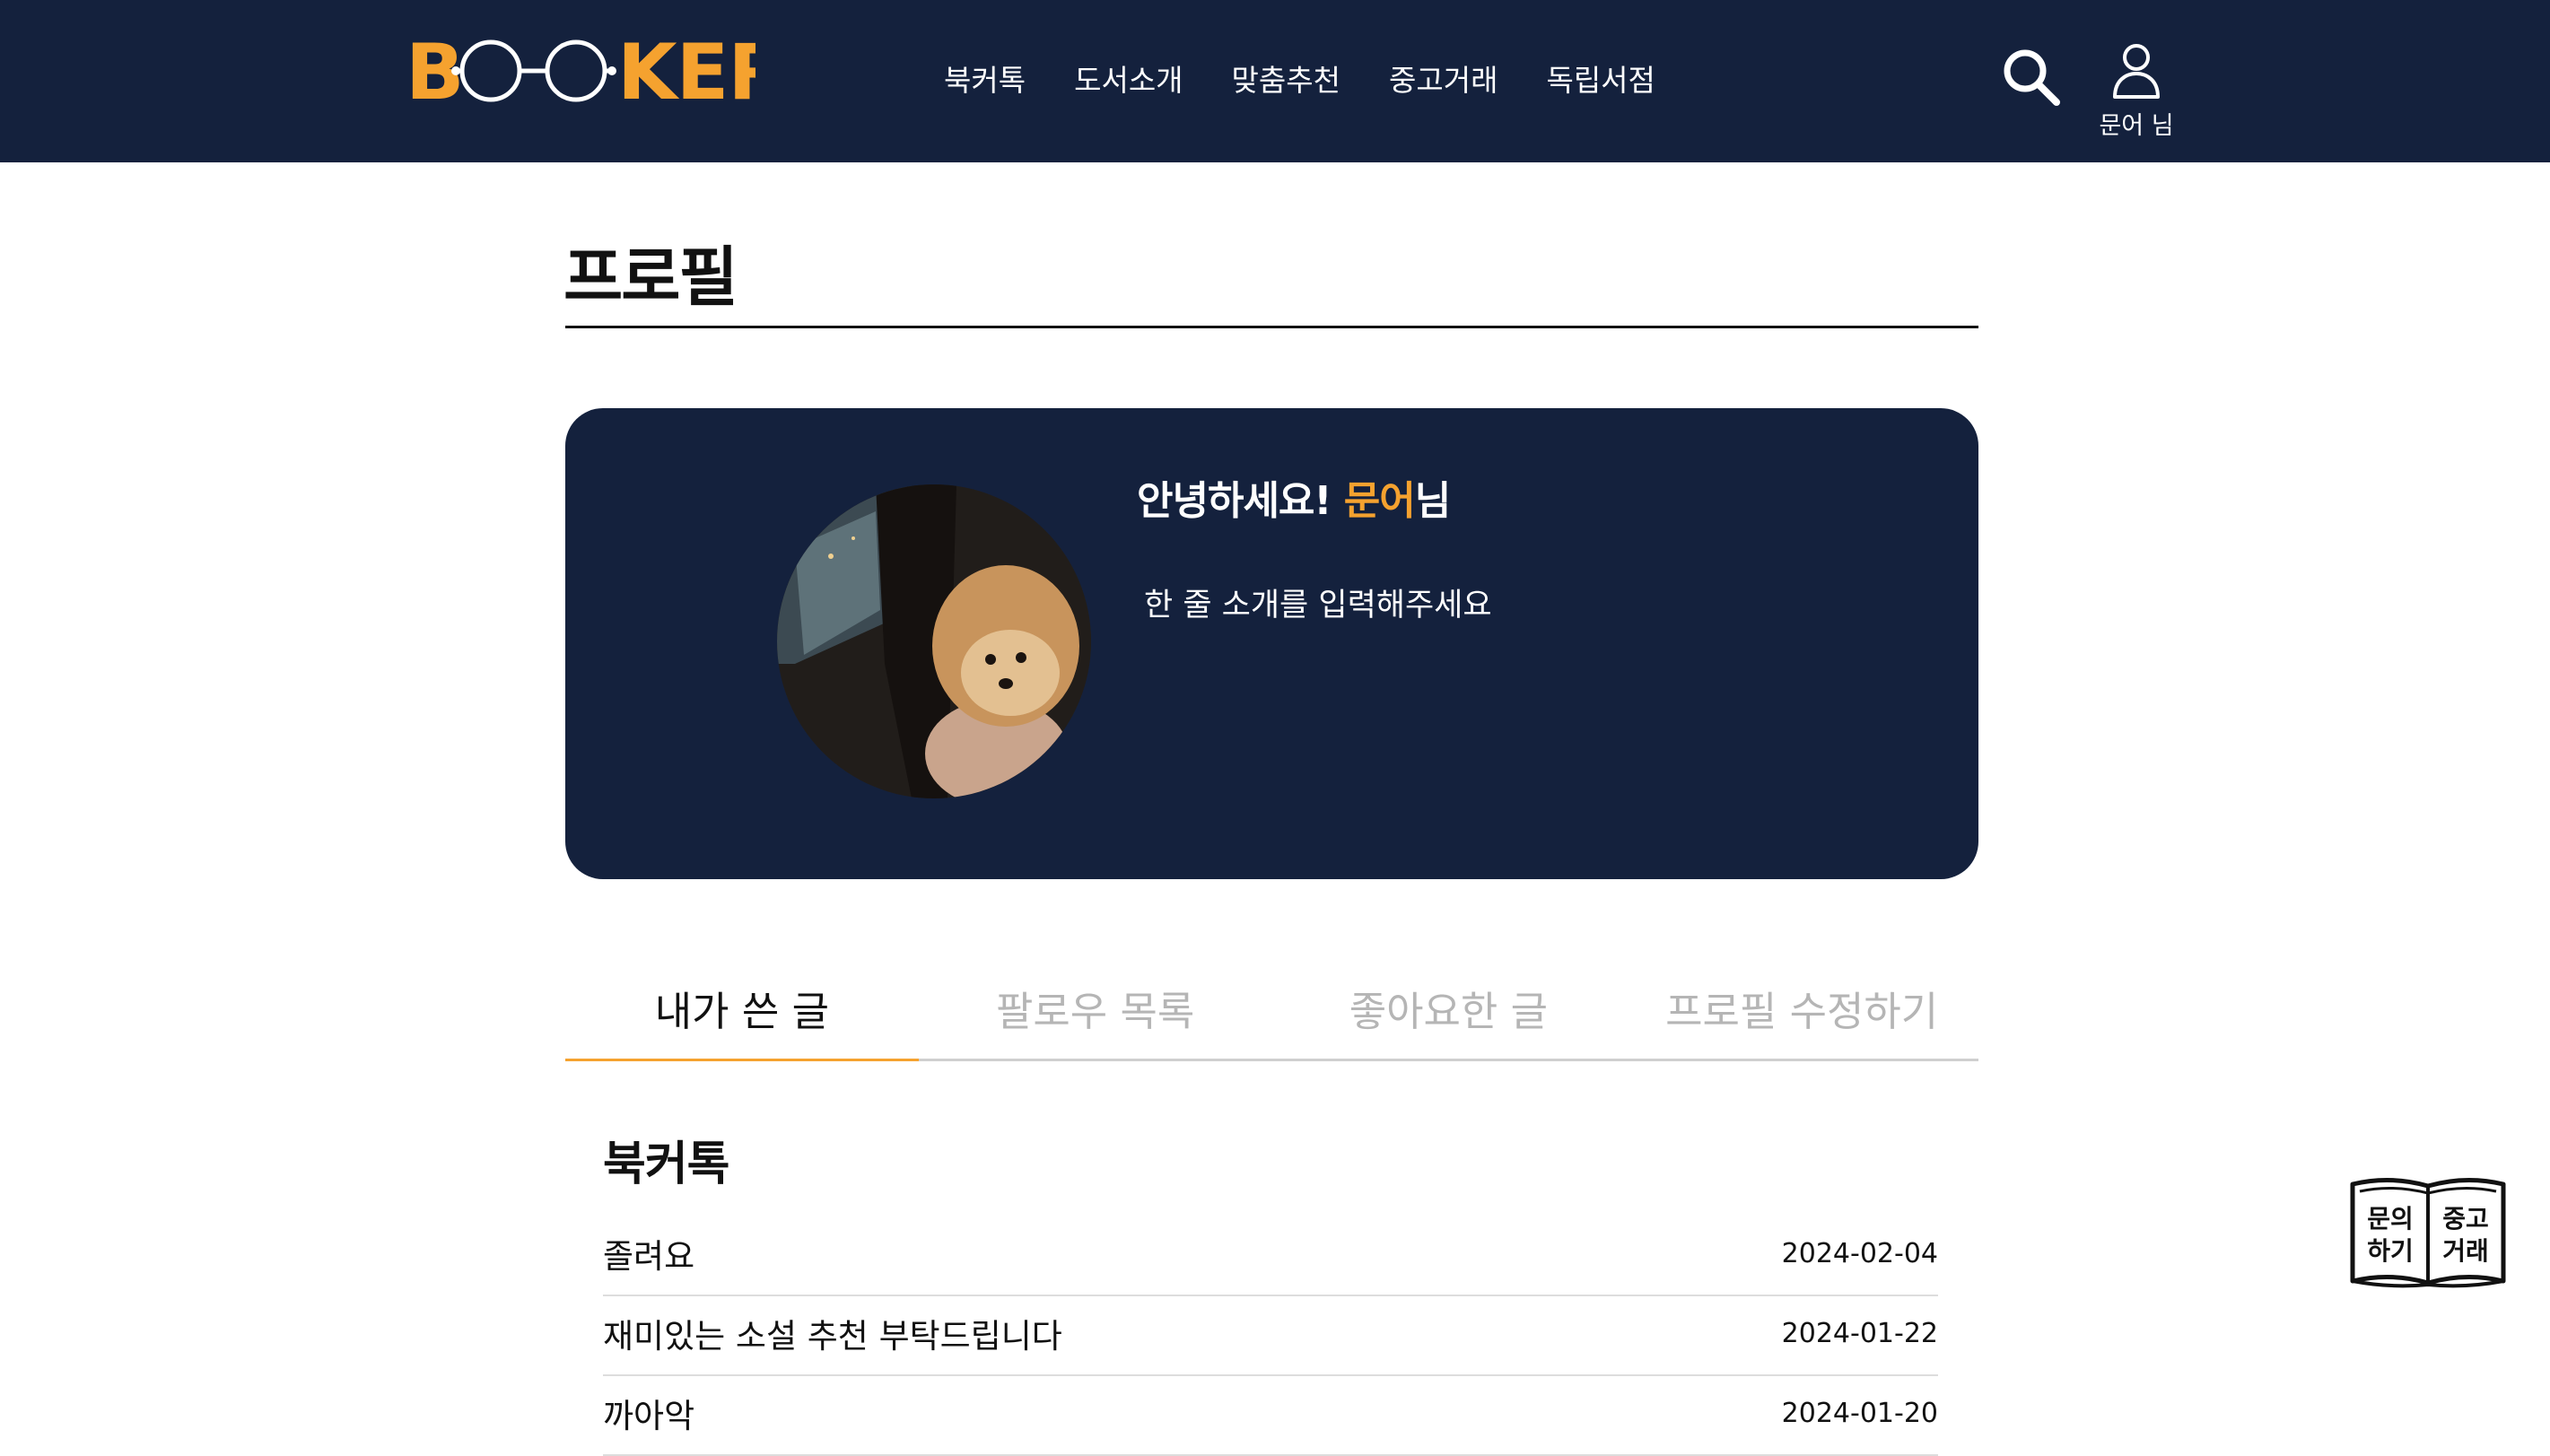  Describe the element at coordinates (1128, 81) in the screenshot. I see `nav-item-book-intro: 도서소개` at that location.